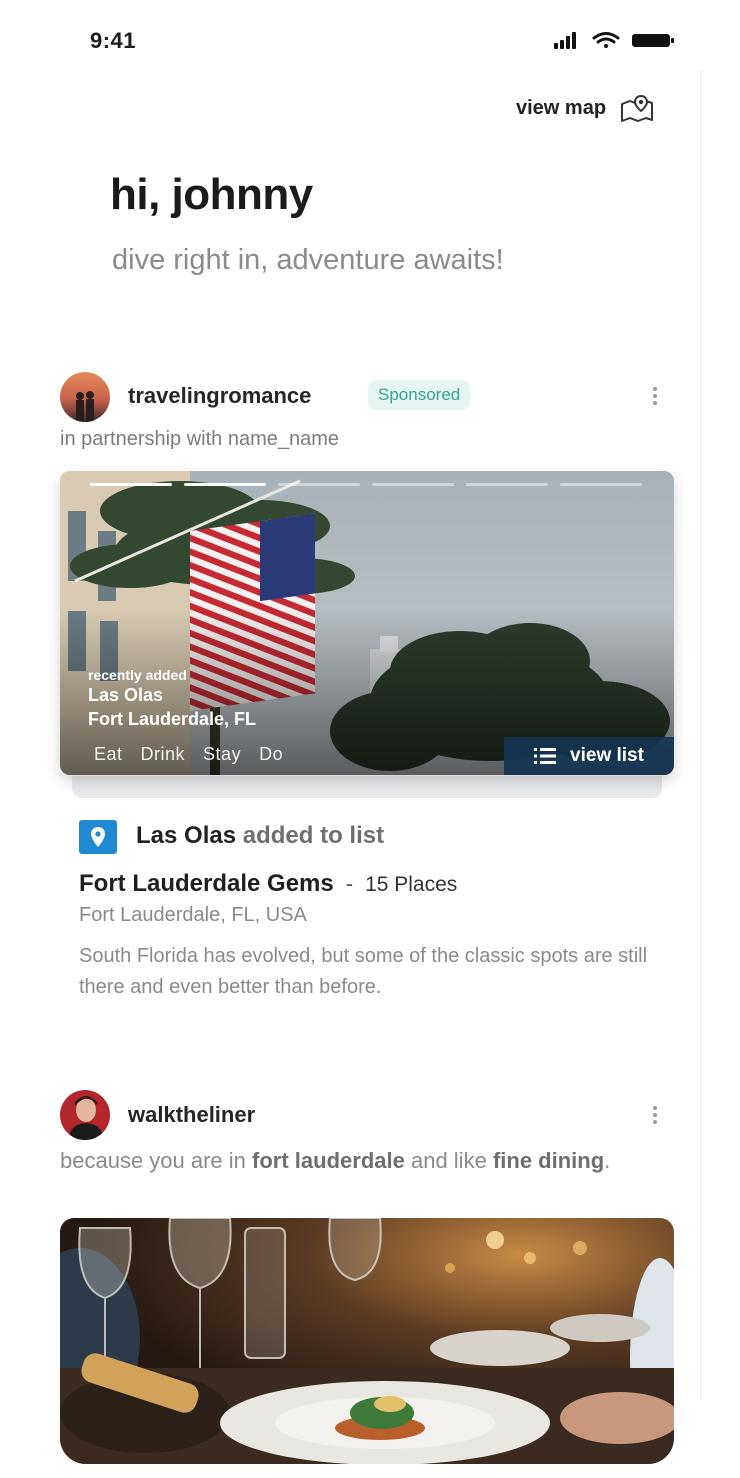 The height and width of the screenshot is (1478, 740). I want to click on dining-photo, so click(367, 1341).